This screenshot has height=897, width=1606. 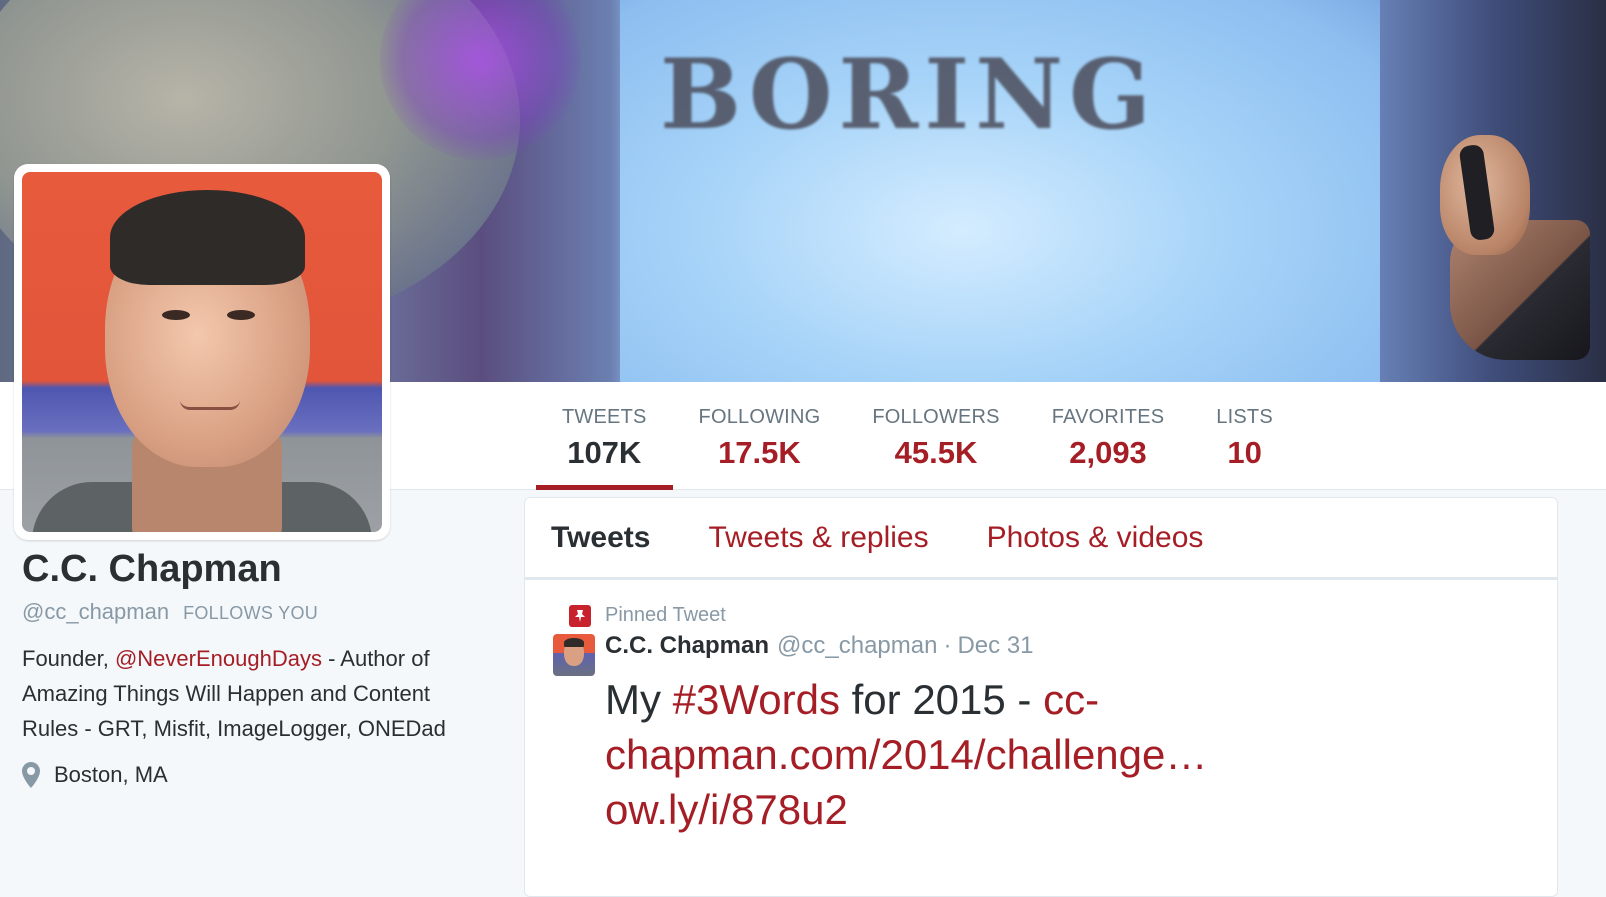 I want to click on stat-label: FOLLOWING, so click(x=759, y=417).